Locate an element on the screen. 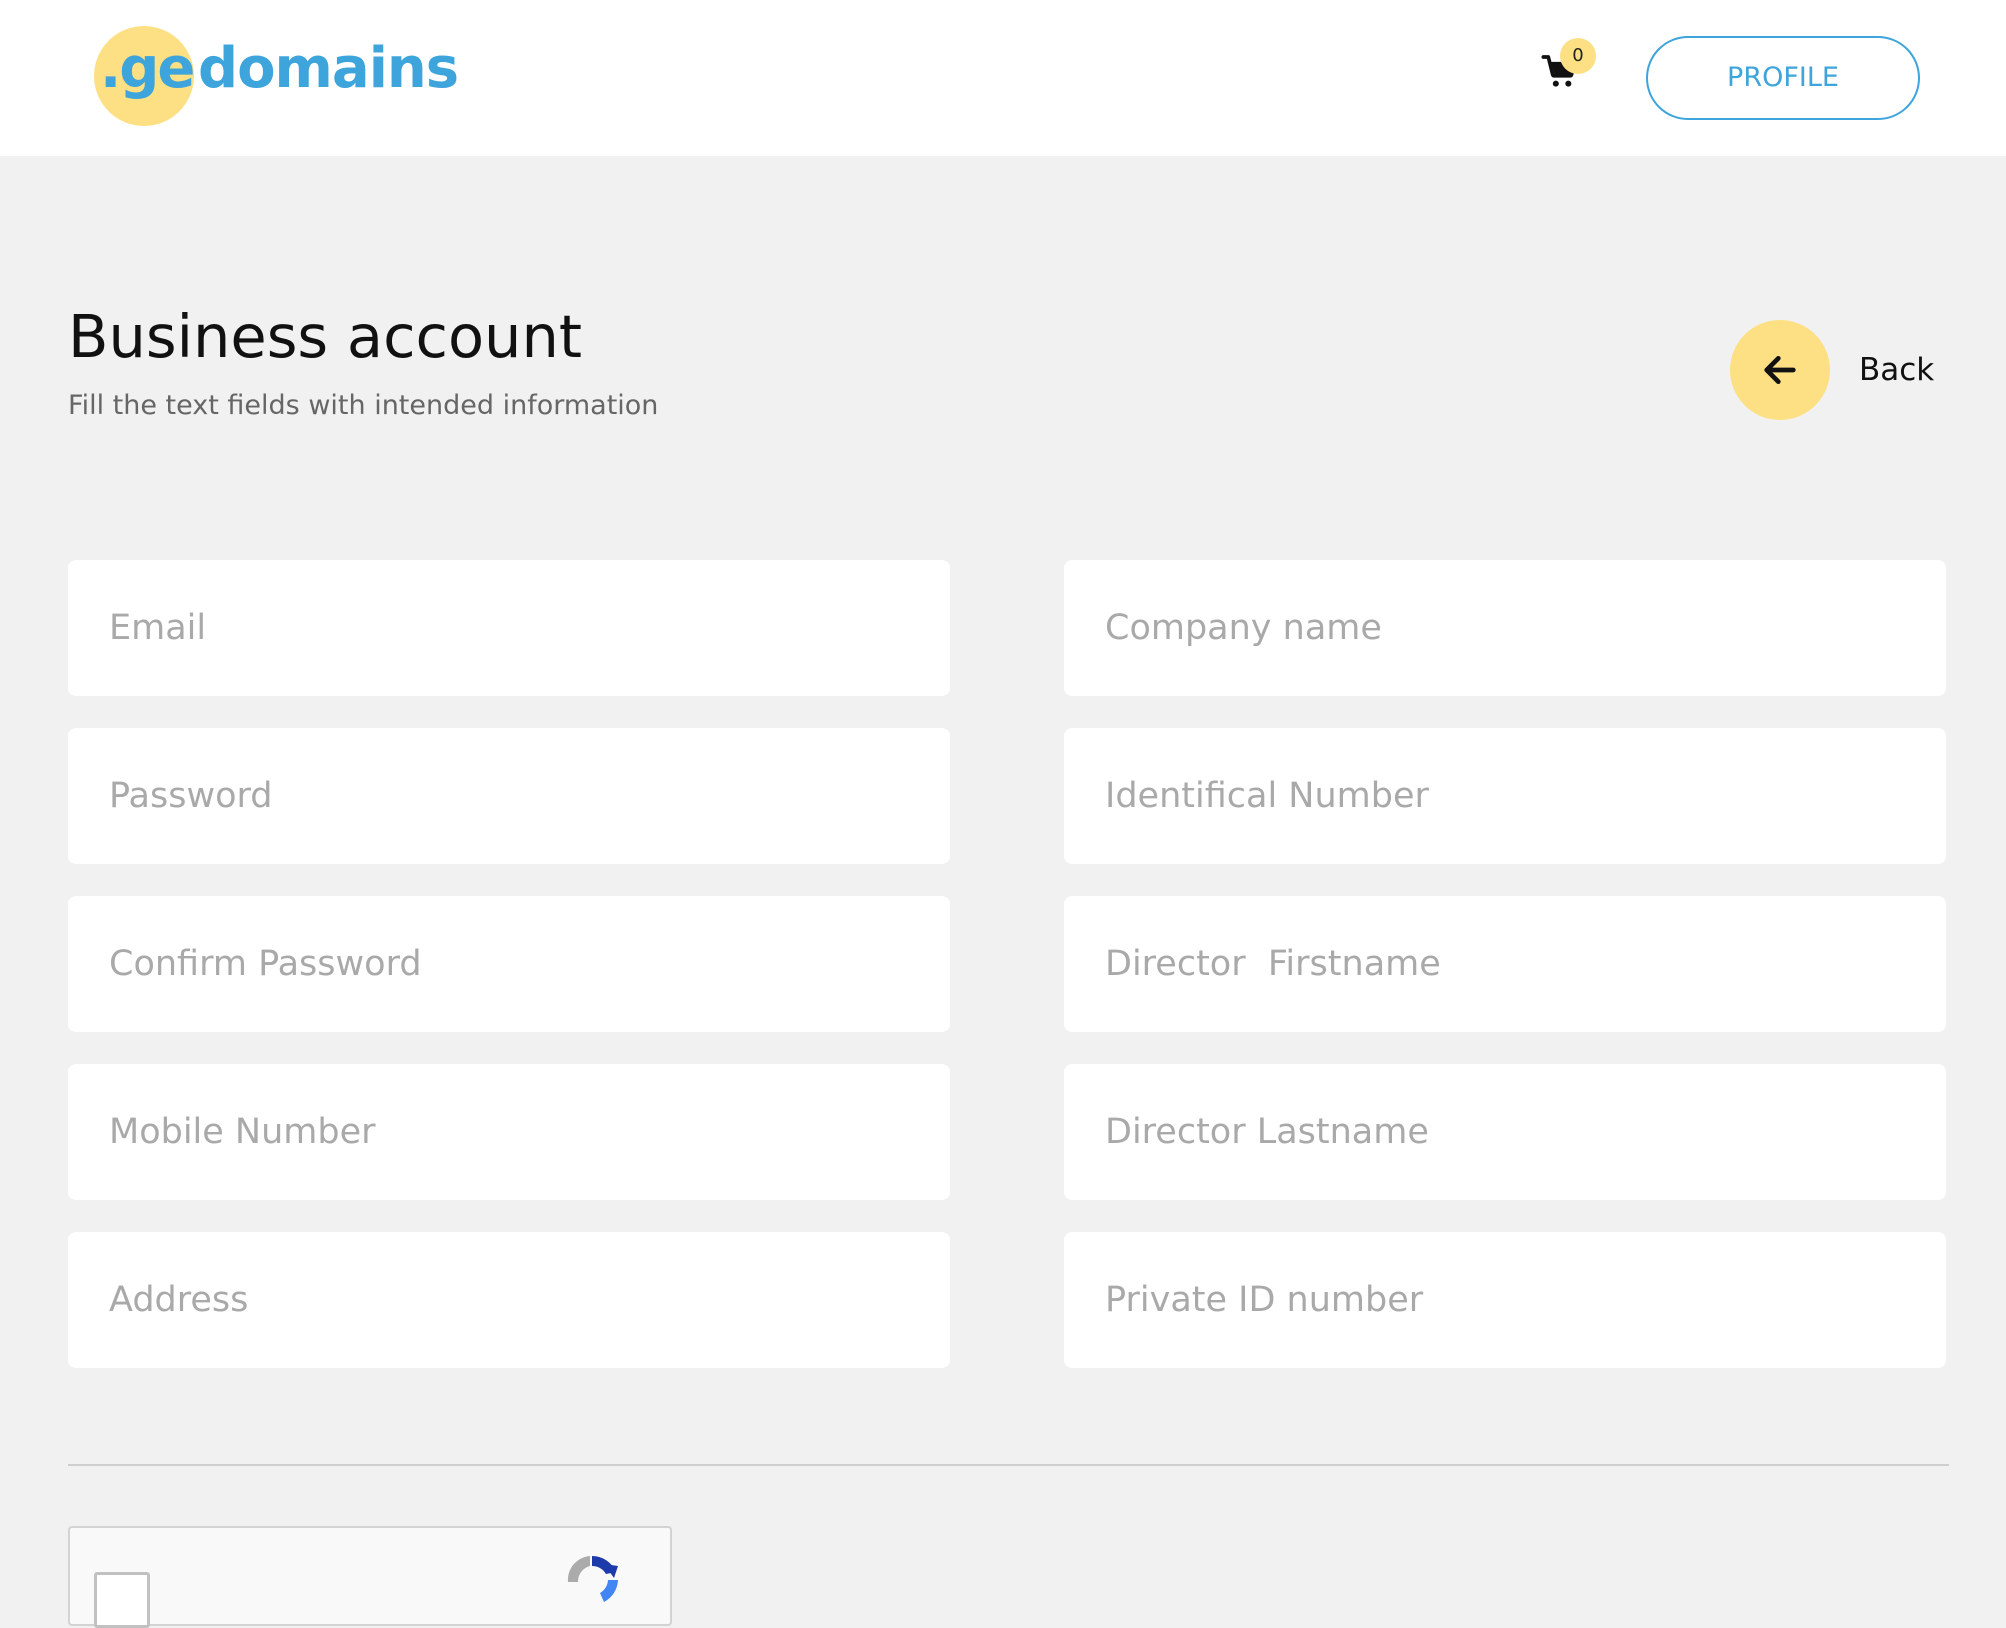 The height and width of the screenshot is (1628, 2006). password-input is located at coordinates (509, 796).